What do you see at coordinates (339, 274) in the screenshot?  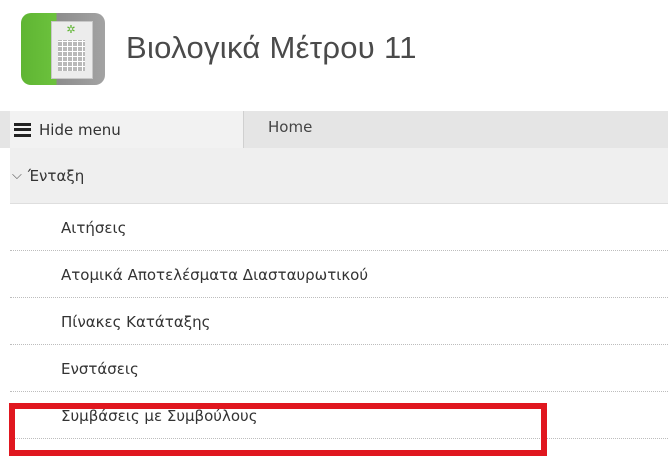 I see `sidebar-item-atomika-apotelesmata: Ατομικά Αποτελέσματα Διασταυρωτικού` at bounding box center [339, 274].